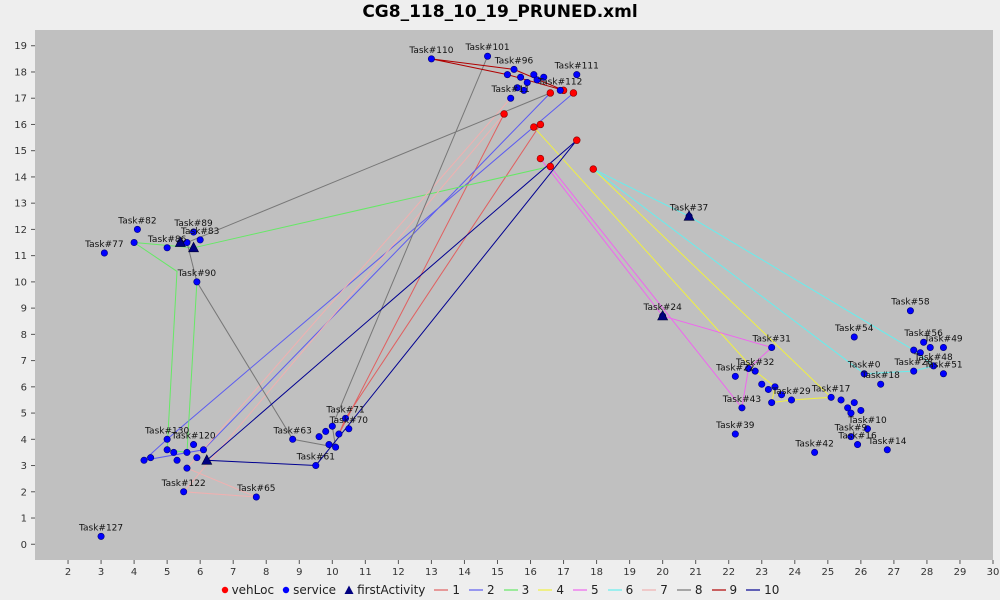  Describe the element at coordinates (464, 572) in the screenshot. I see `x-tick-label: 14` at that location.